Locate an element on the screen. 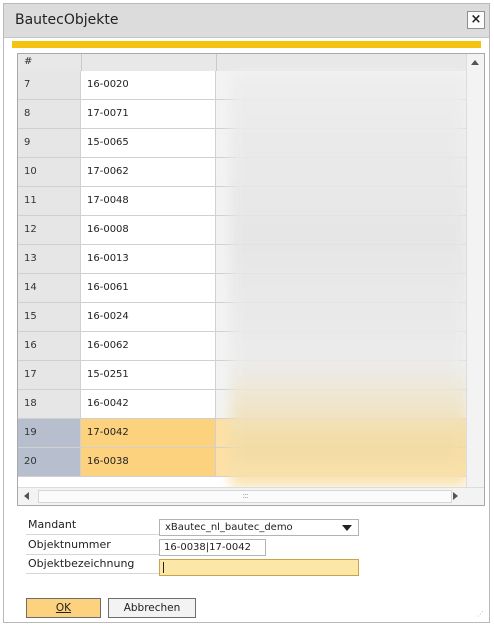 This screenshot has width=494, height=626. row-number-cell: 8 is located at coordinates (49, 114).